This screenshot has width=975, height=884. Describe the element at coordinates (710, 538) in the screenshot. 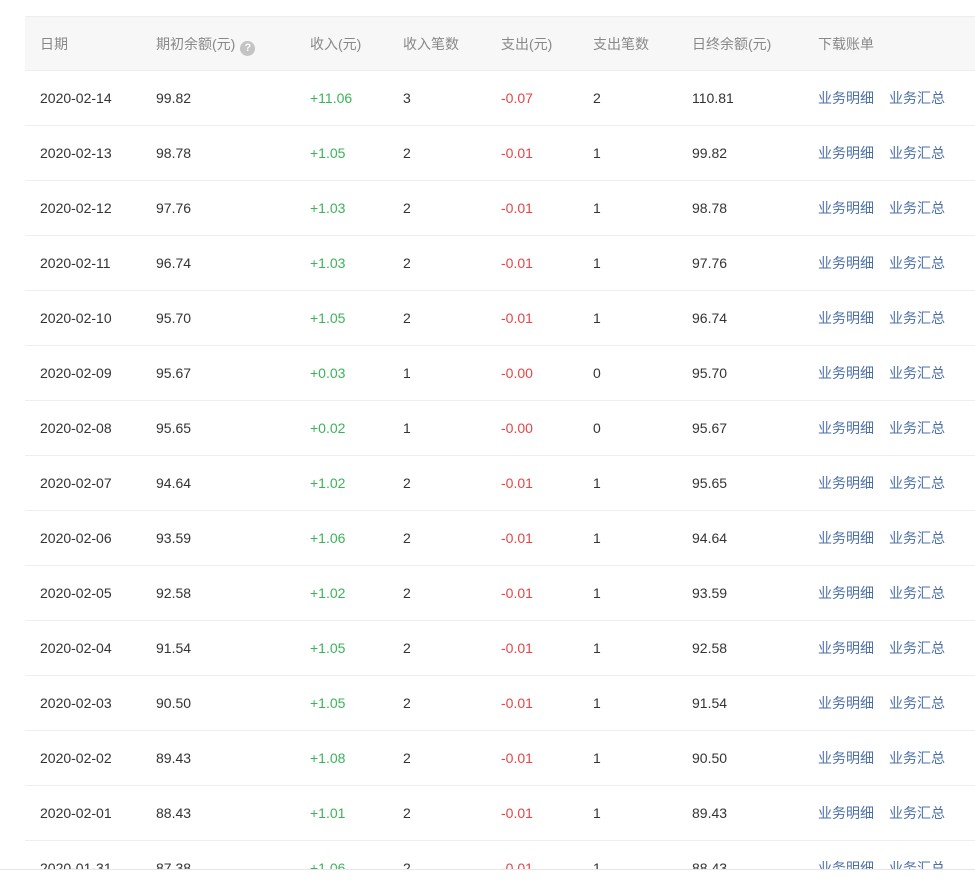

I see `cell-closing-balance: 94.64` at that location.